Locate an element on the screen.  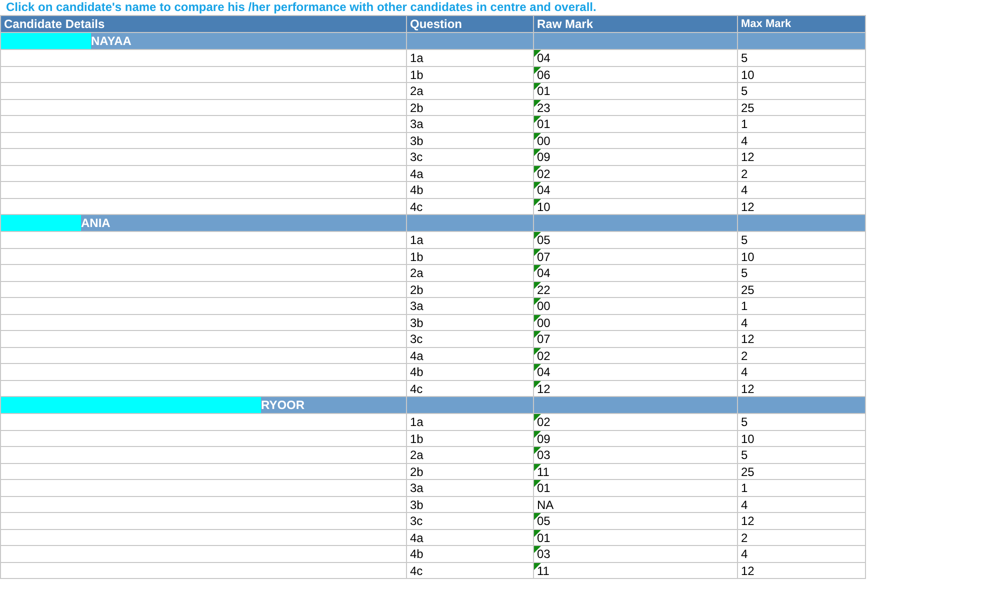
column-header: Max Mark is located at coordinates (802, 24).